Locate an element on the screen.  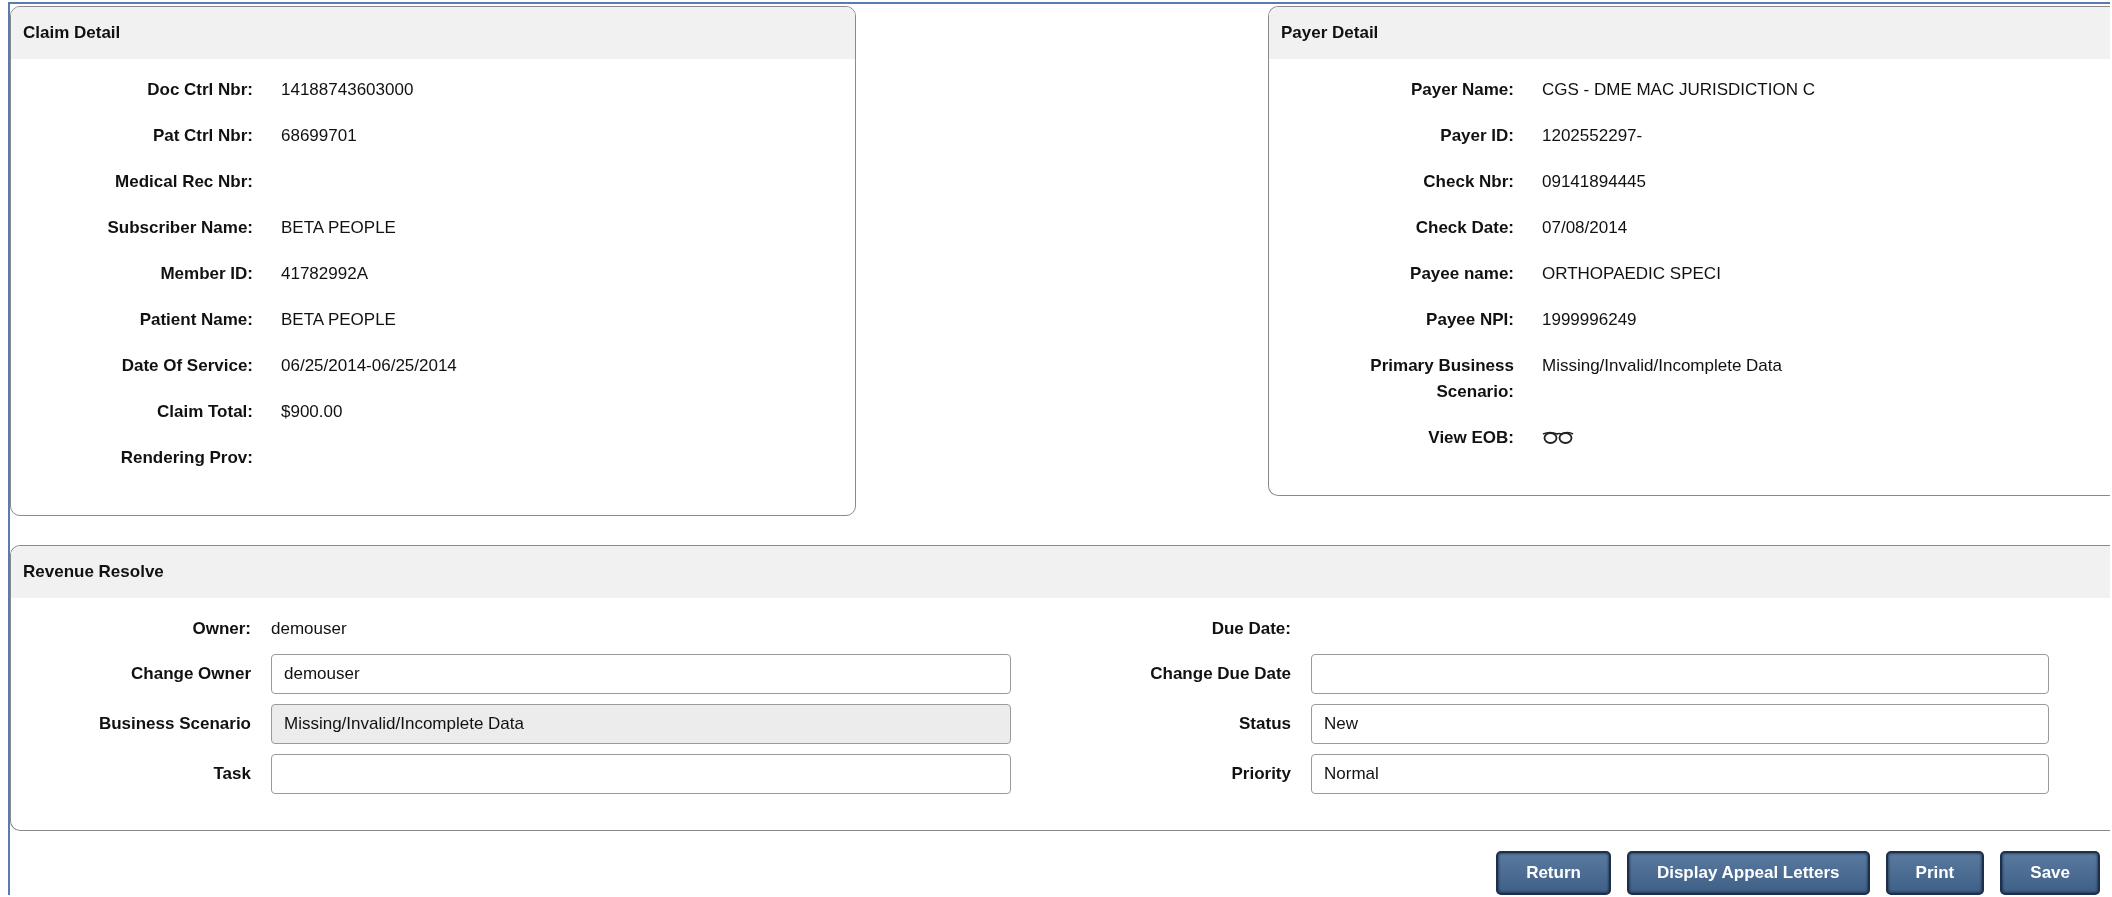
field-label: Claim Total: is located at coordinates (204, 412).